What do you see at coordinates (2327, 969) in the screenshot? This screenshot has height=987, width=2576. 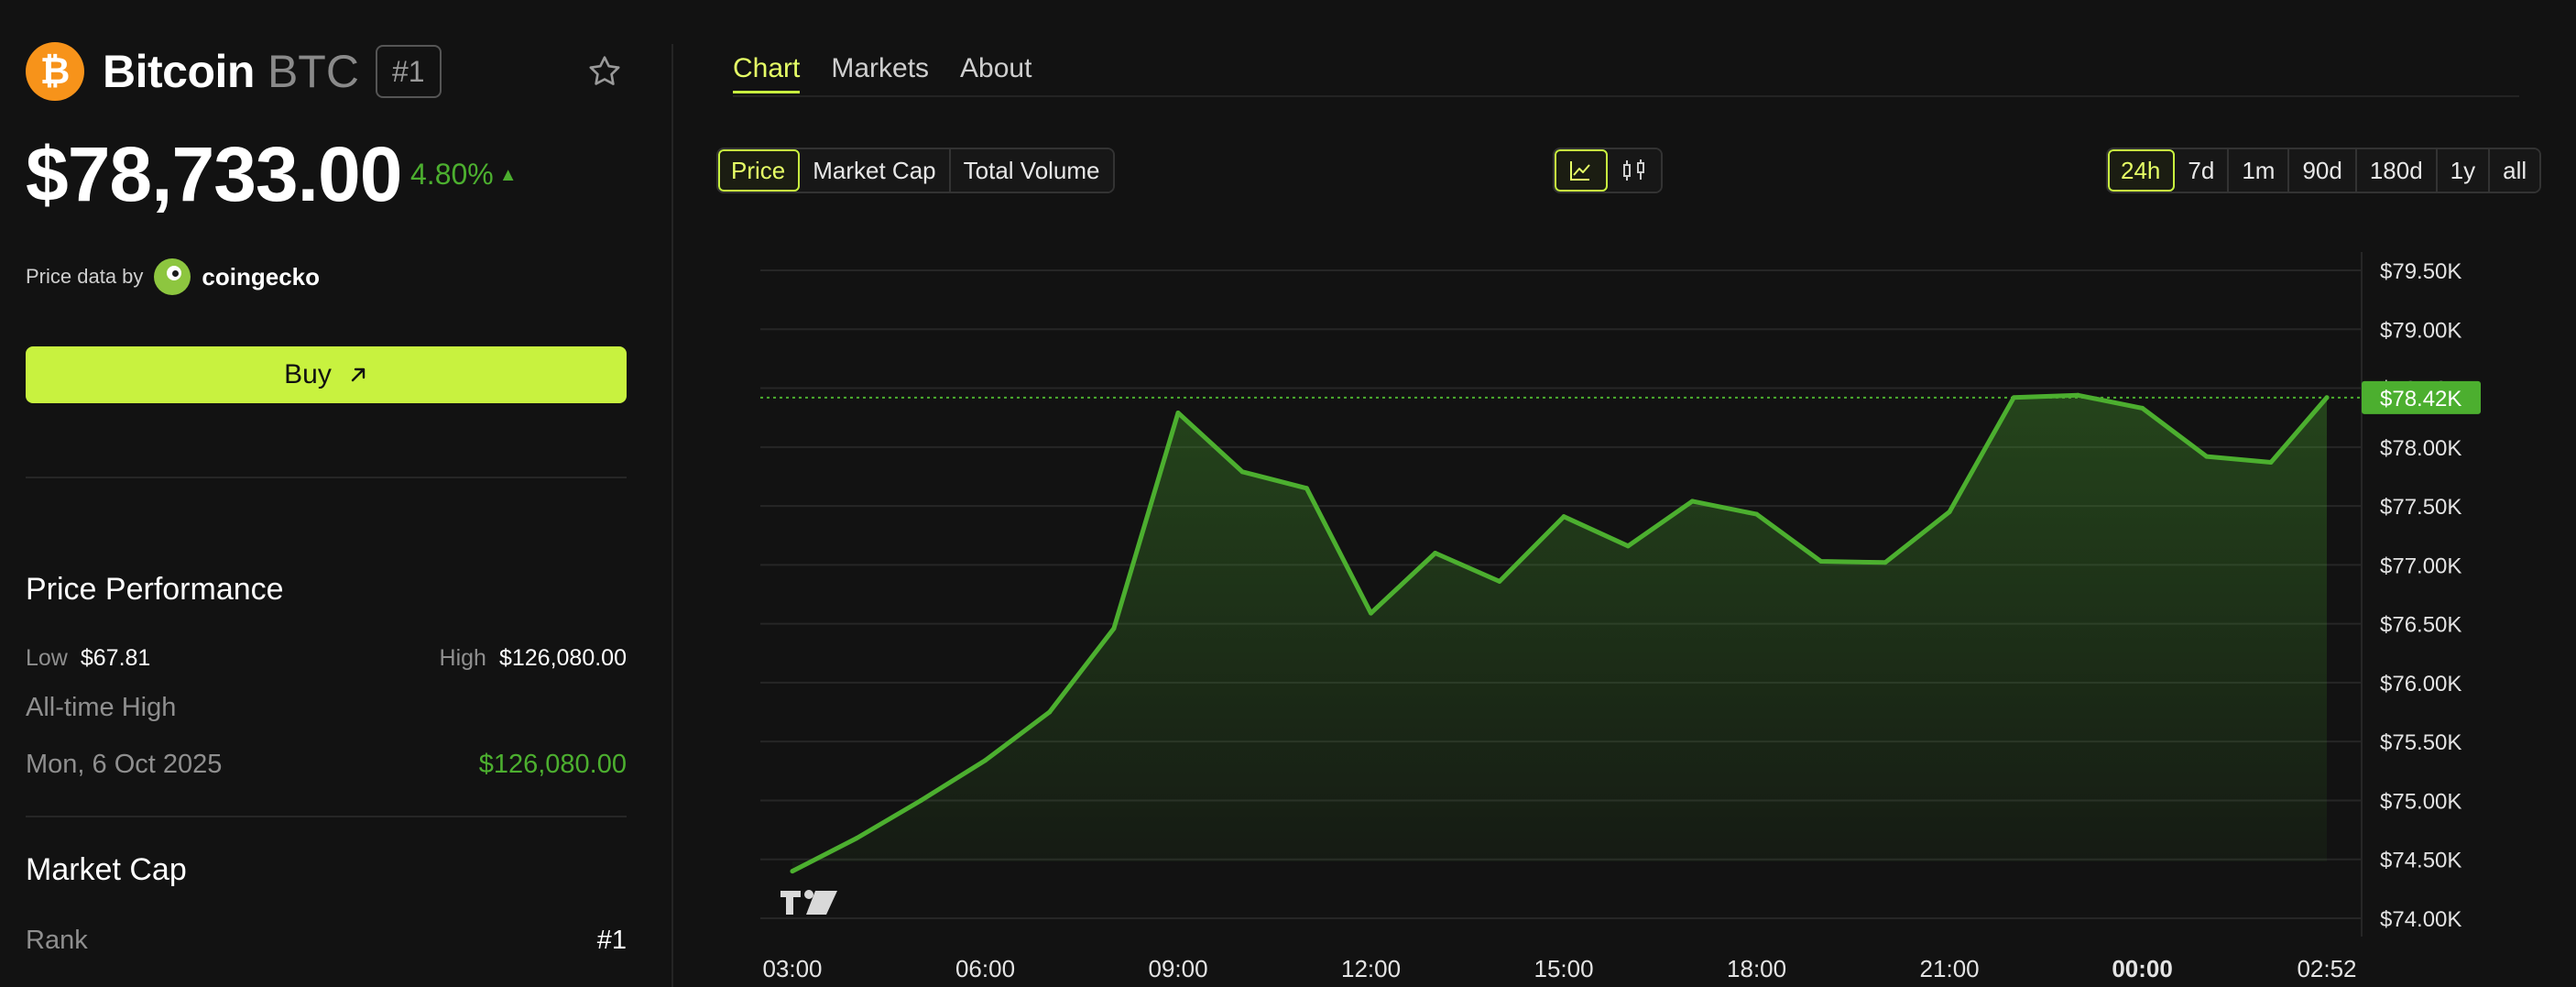 I see `x-tick-label: 02:52` at bounding box center [2327, 969].